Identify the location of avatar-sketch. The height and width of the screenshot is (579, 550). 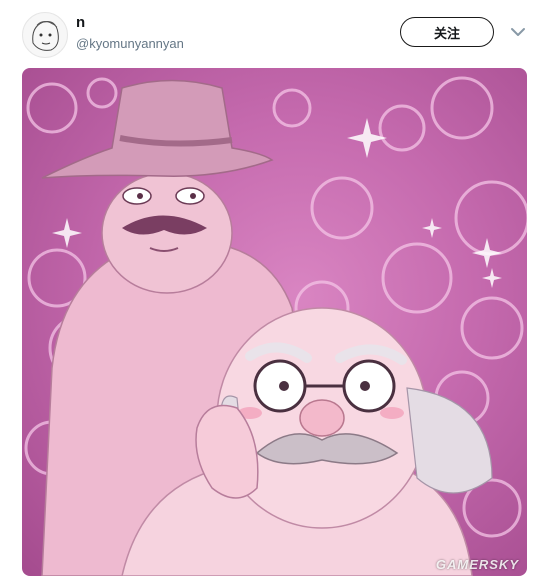
(45, 36).